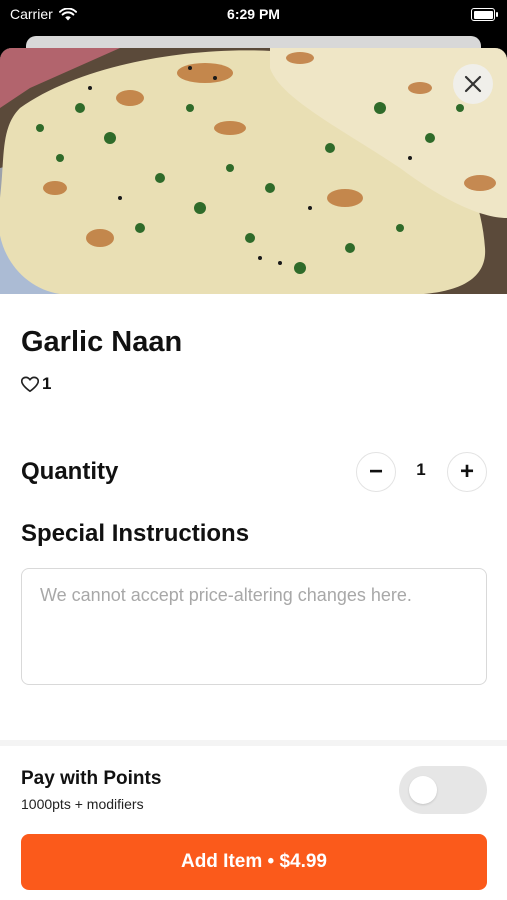  I want to click on quantity-value: 1, so click(421, 469).